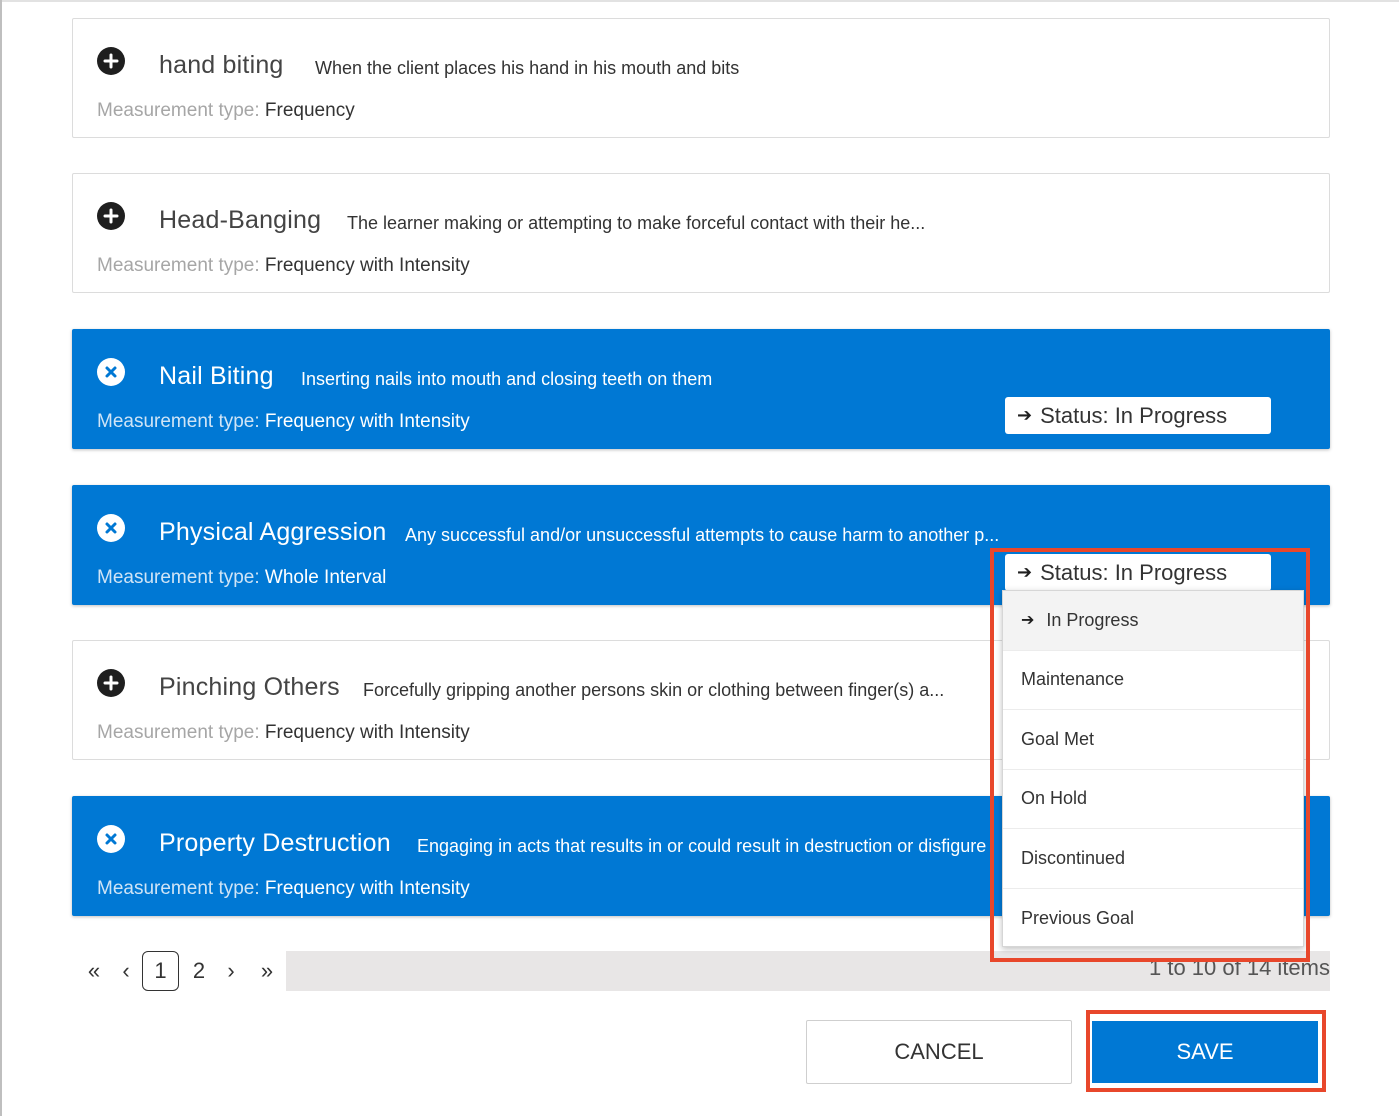  I want to click on status-option-label: Maintenance, so click(1073, 679).